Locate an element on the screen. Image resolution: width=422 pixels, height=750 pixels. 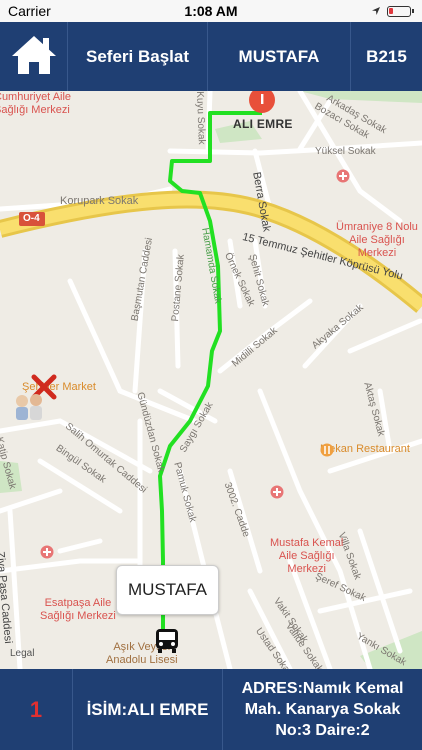
status-bar: Carrier 1:08 AM is located at coordinates (211, 11).